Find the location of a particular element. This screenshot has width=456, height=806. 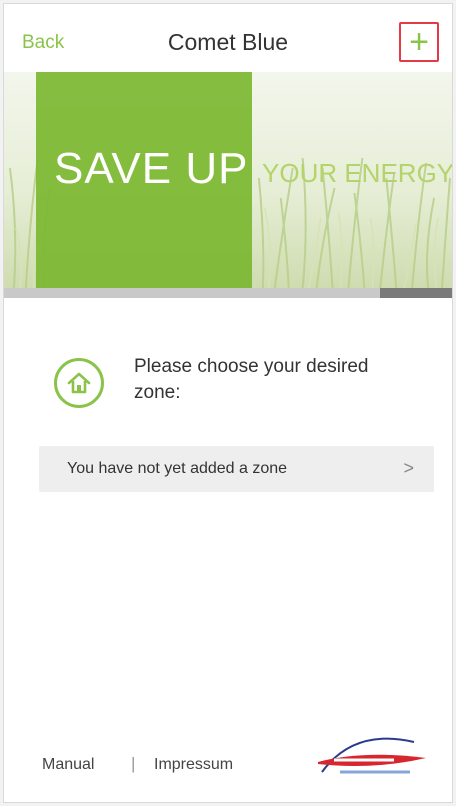

footer: Manual | Impressum is located at coordinates (228, 759).